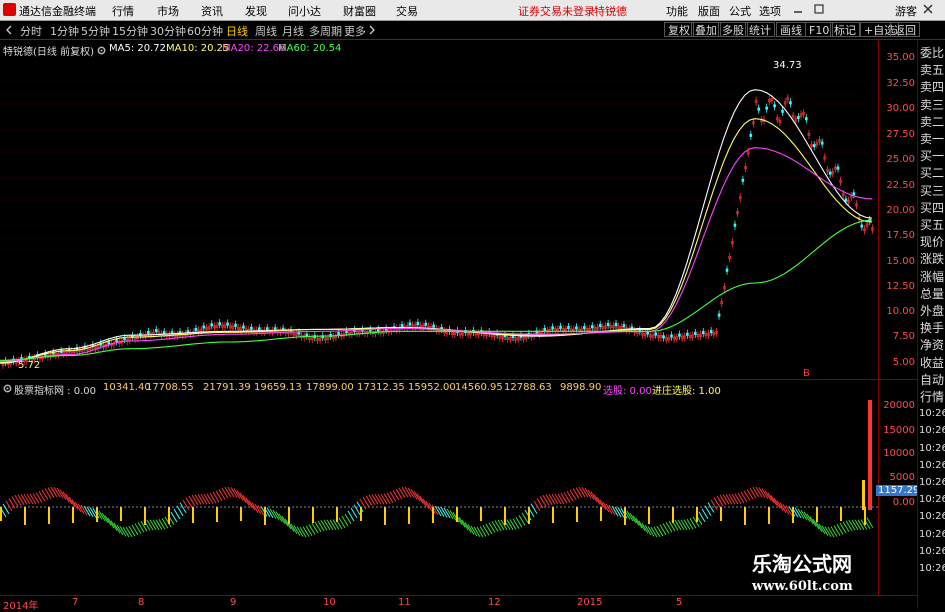 This screenshot has width=945, height=612. What do you see at coordinates (709, 11) in the screenshot?
I see `menu-banmian: 版面` at bounding box center [709, 11].